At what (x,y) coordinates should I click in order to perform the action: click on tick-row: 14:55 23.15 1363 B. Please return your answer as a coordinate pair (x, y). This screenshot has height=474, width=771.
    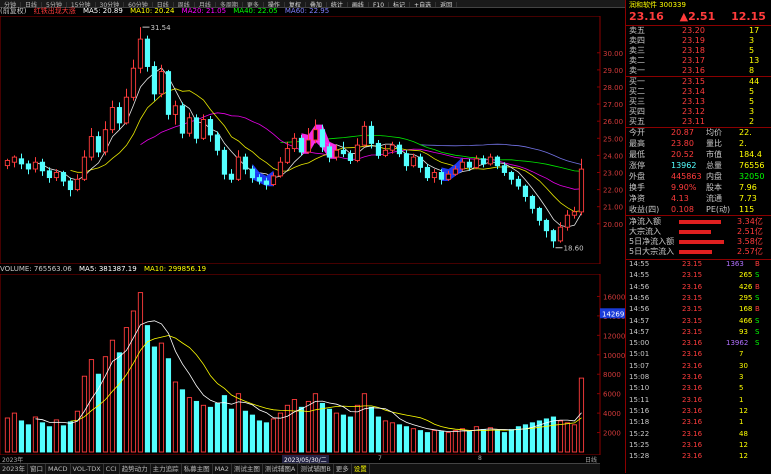
    Looking at the image, I should click on (700, 264).